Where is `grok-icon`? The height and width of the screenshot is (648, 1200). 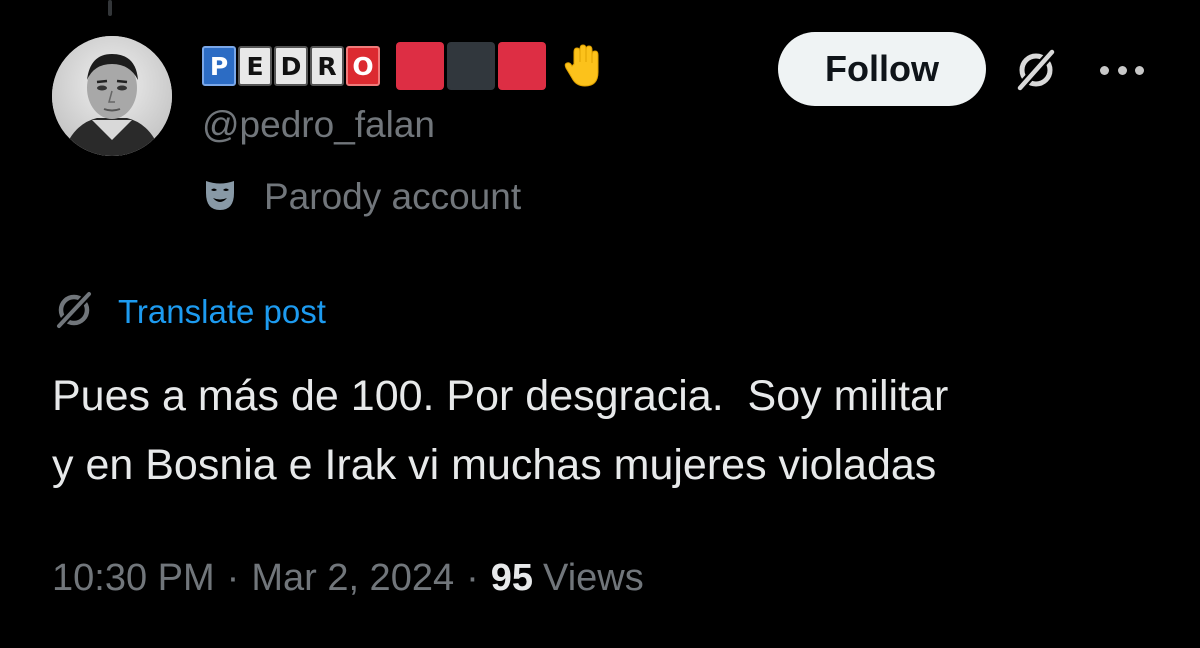
grok-icon is located at coordinates (1036, 72).